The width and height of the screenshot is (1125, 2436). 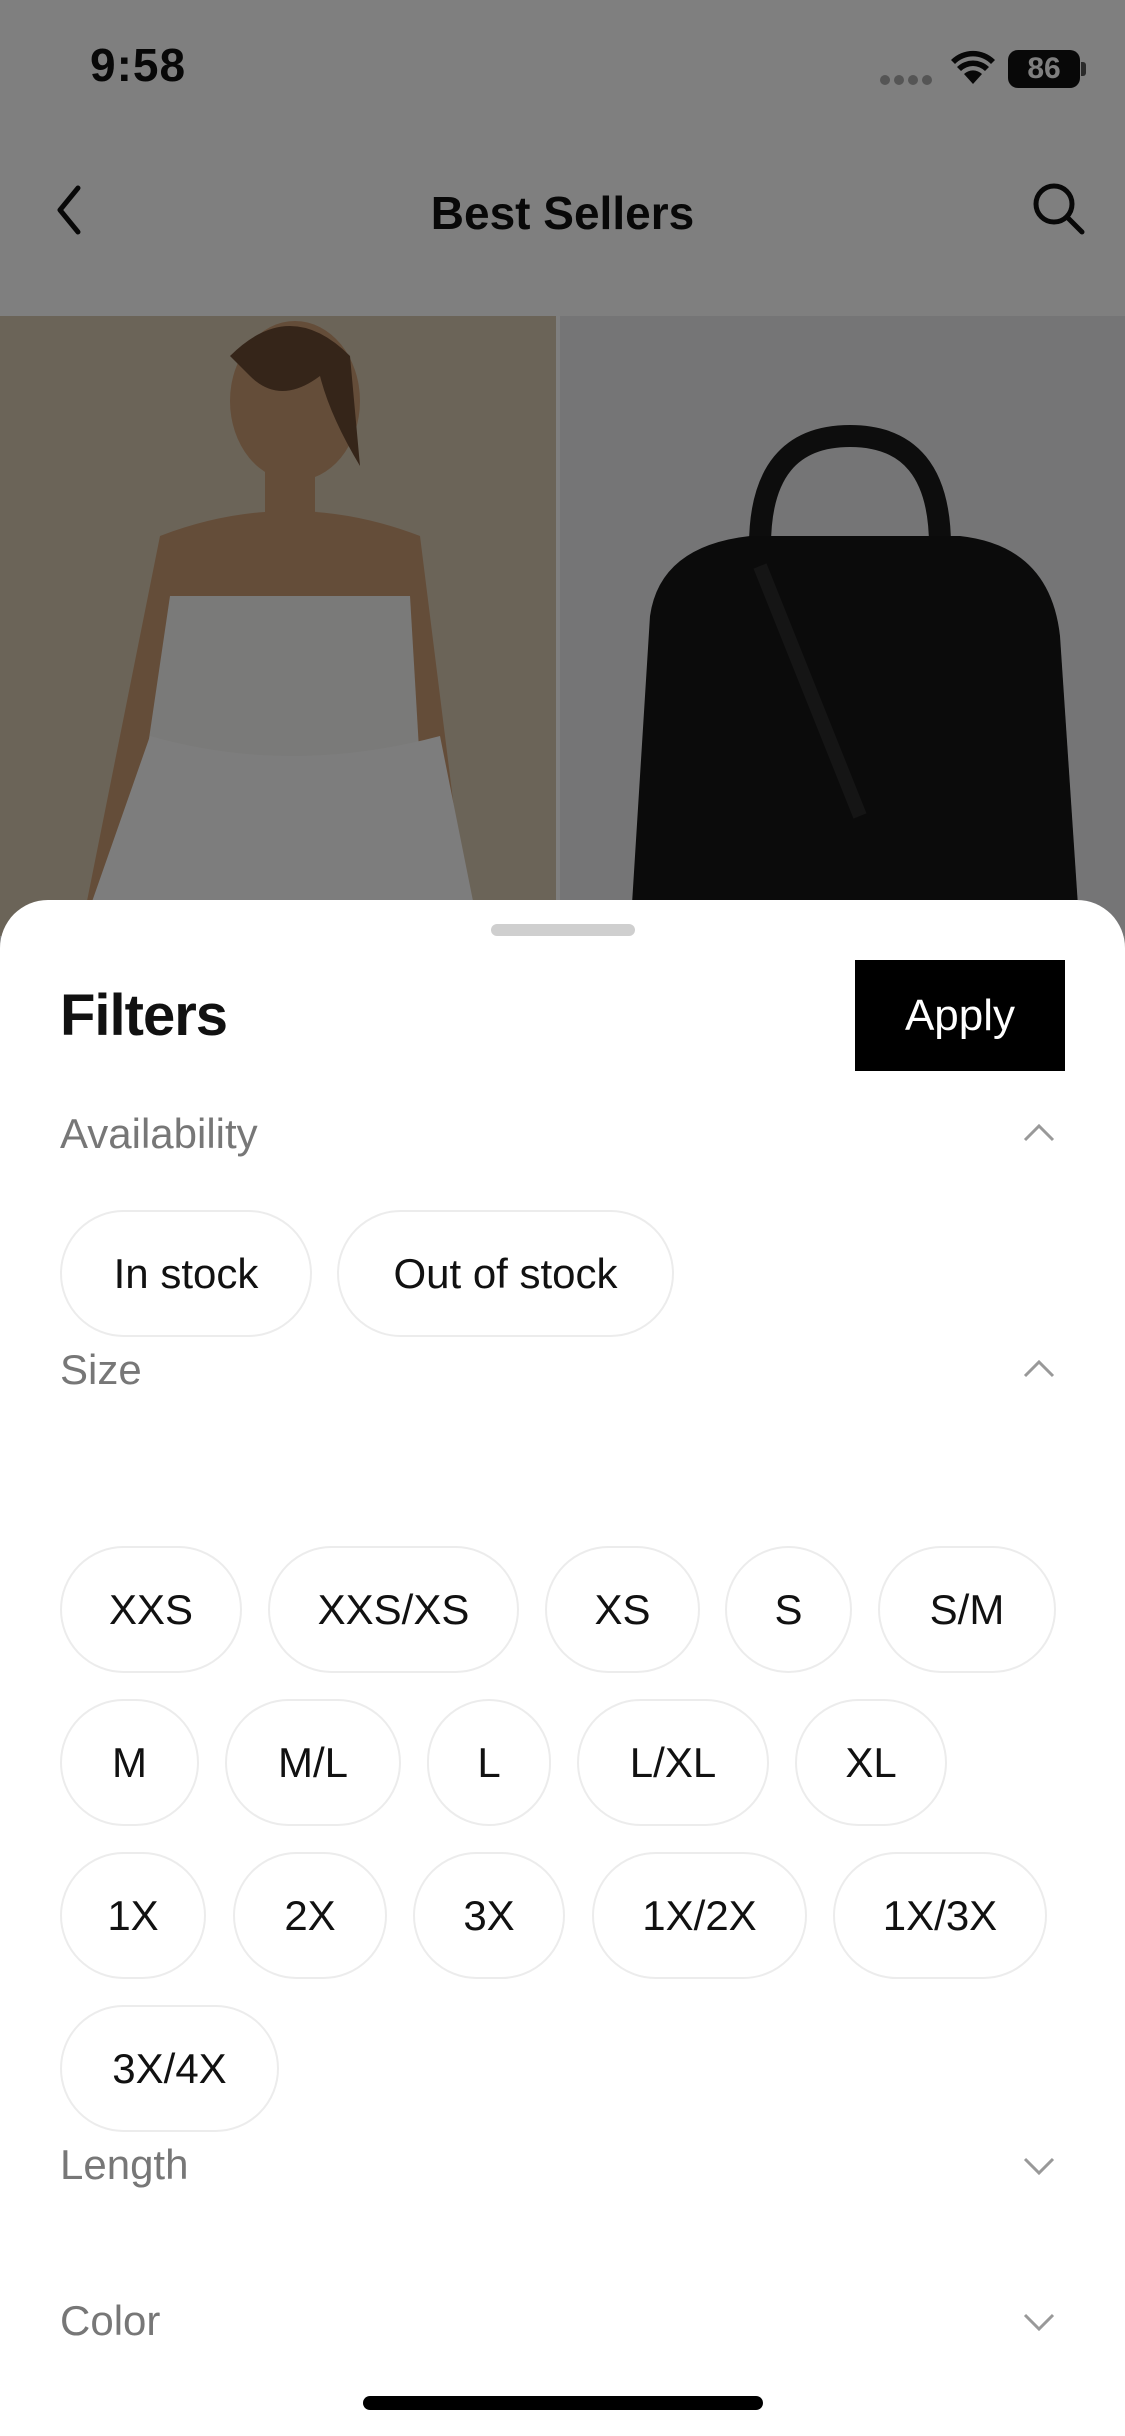 What do you see at coordinates (622, 1609) in the screenshot?
I see `size-chip-xs: XS` at bounding box center [622, 1609].